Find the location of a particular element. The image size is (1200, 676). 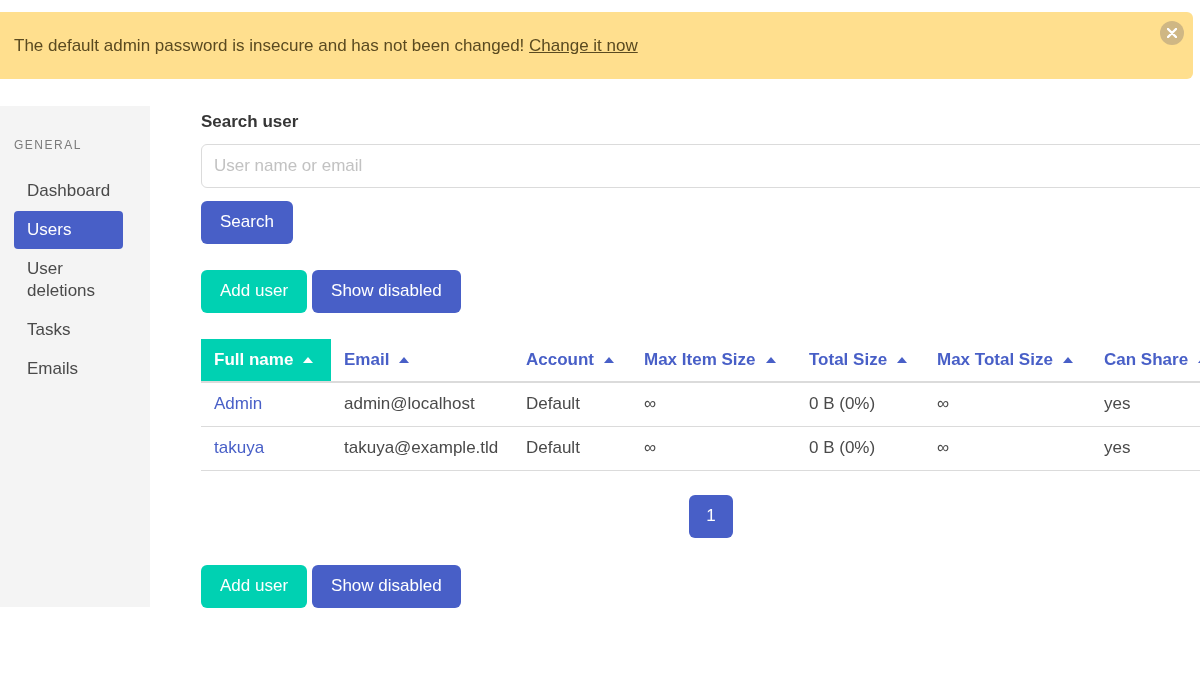

page-button: 1 is located at coordinates (711, 516).